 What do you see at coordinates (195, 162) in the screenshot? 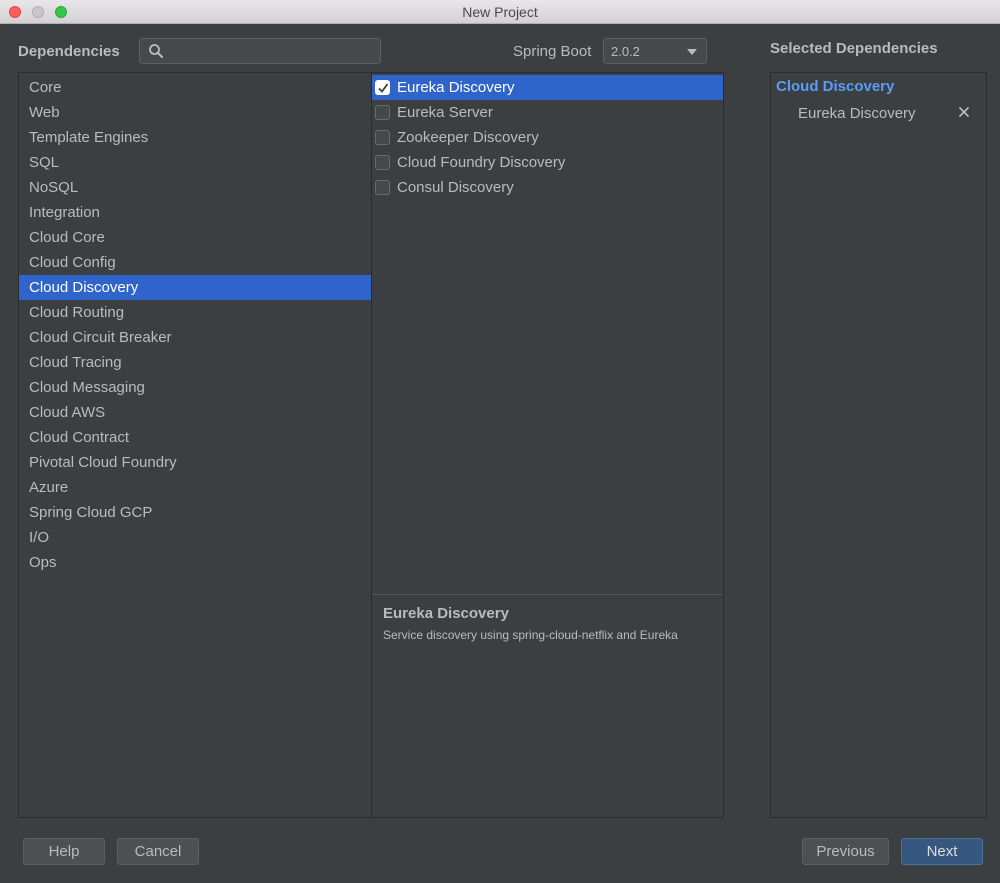
I see `category-item: SQL` at bounding box center [195, 162].